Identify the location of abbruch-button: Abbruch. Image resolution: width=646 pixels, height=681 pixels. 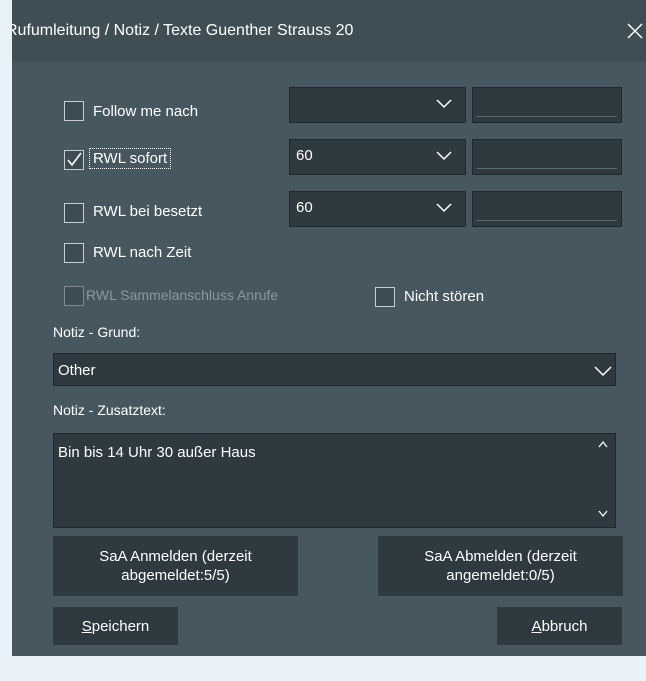
(559, 626).